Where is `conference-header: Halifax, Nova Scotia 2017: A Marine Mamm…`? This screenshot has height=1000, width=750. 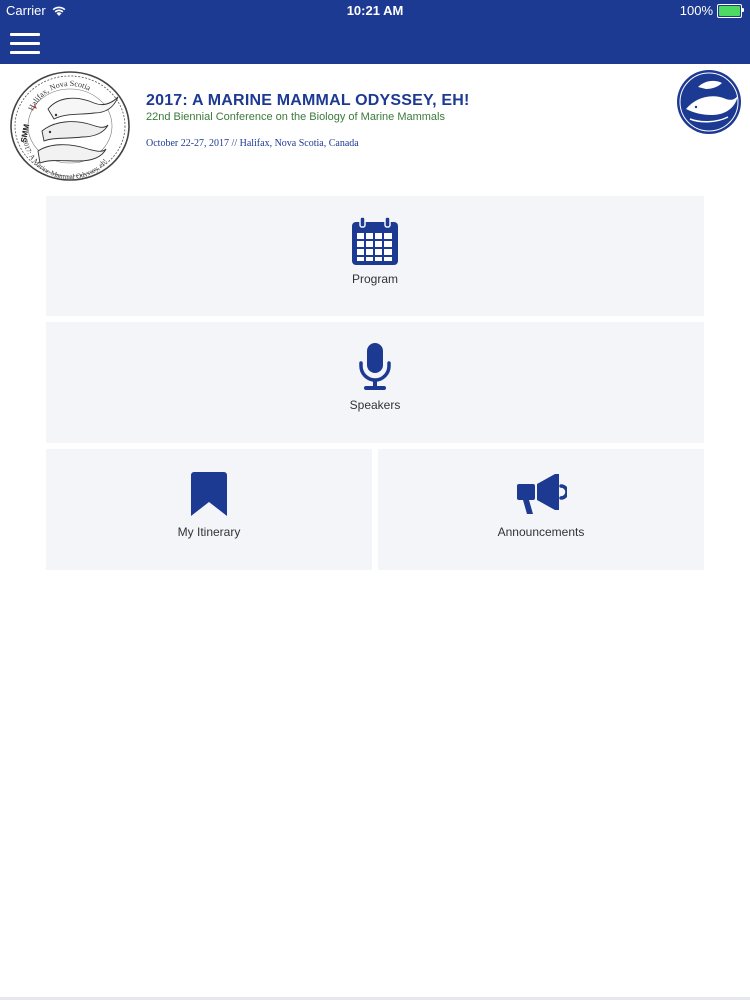 conference-header: Halifax, Nova Scotia 2017: A Marine Mamm… is located at coordinates (375, 126).